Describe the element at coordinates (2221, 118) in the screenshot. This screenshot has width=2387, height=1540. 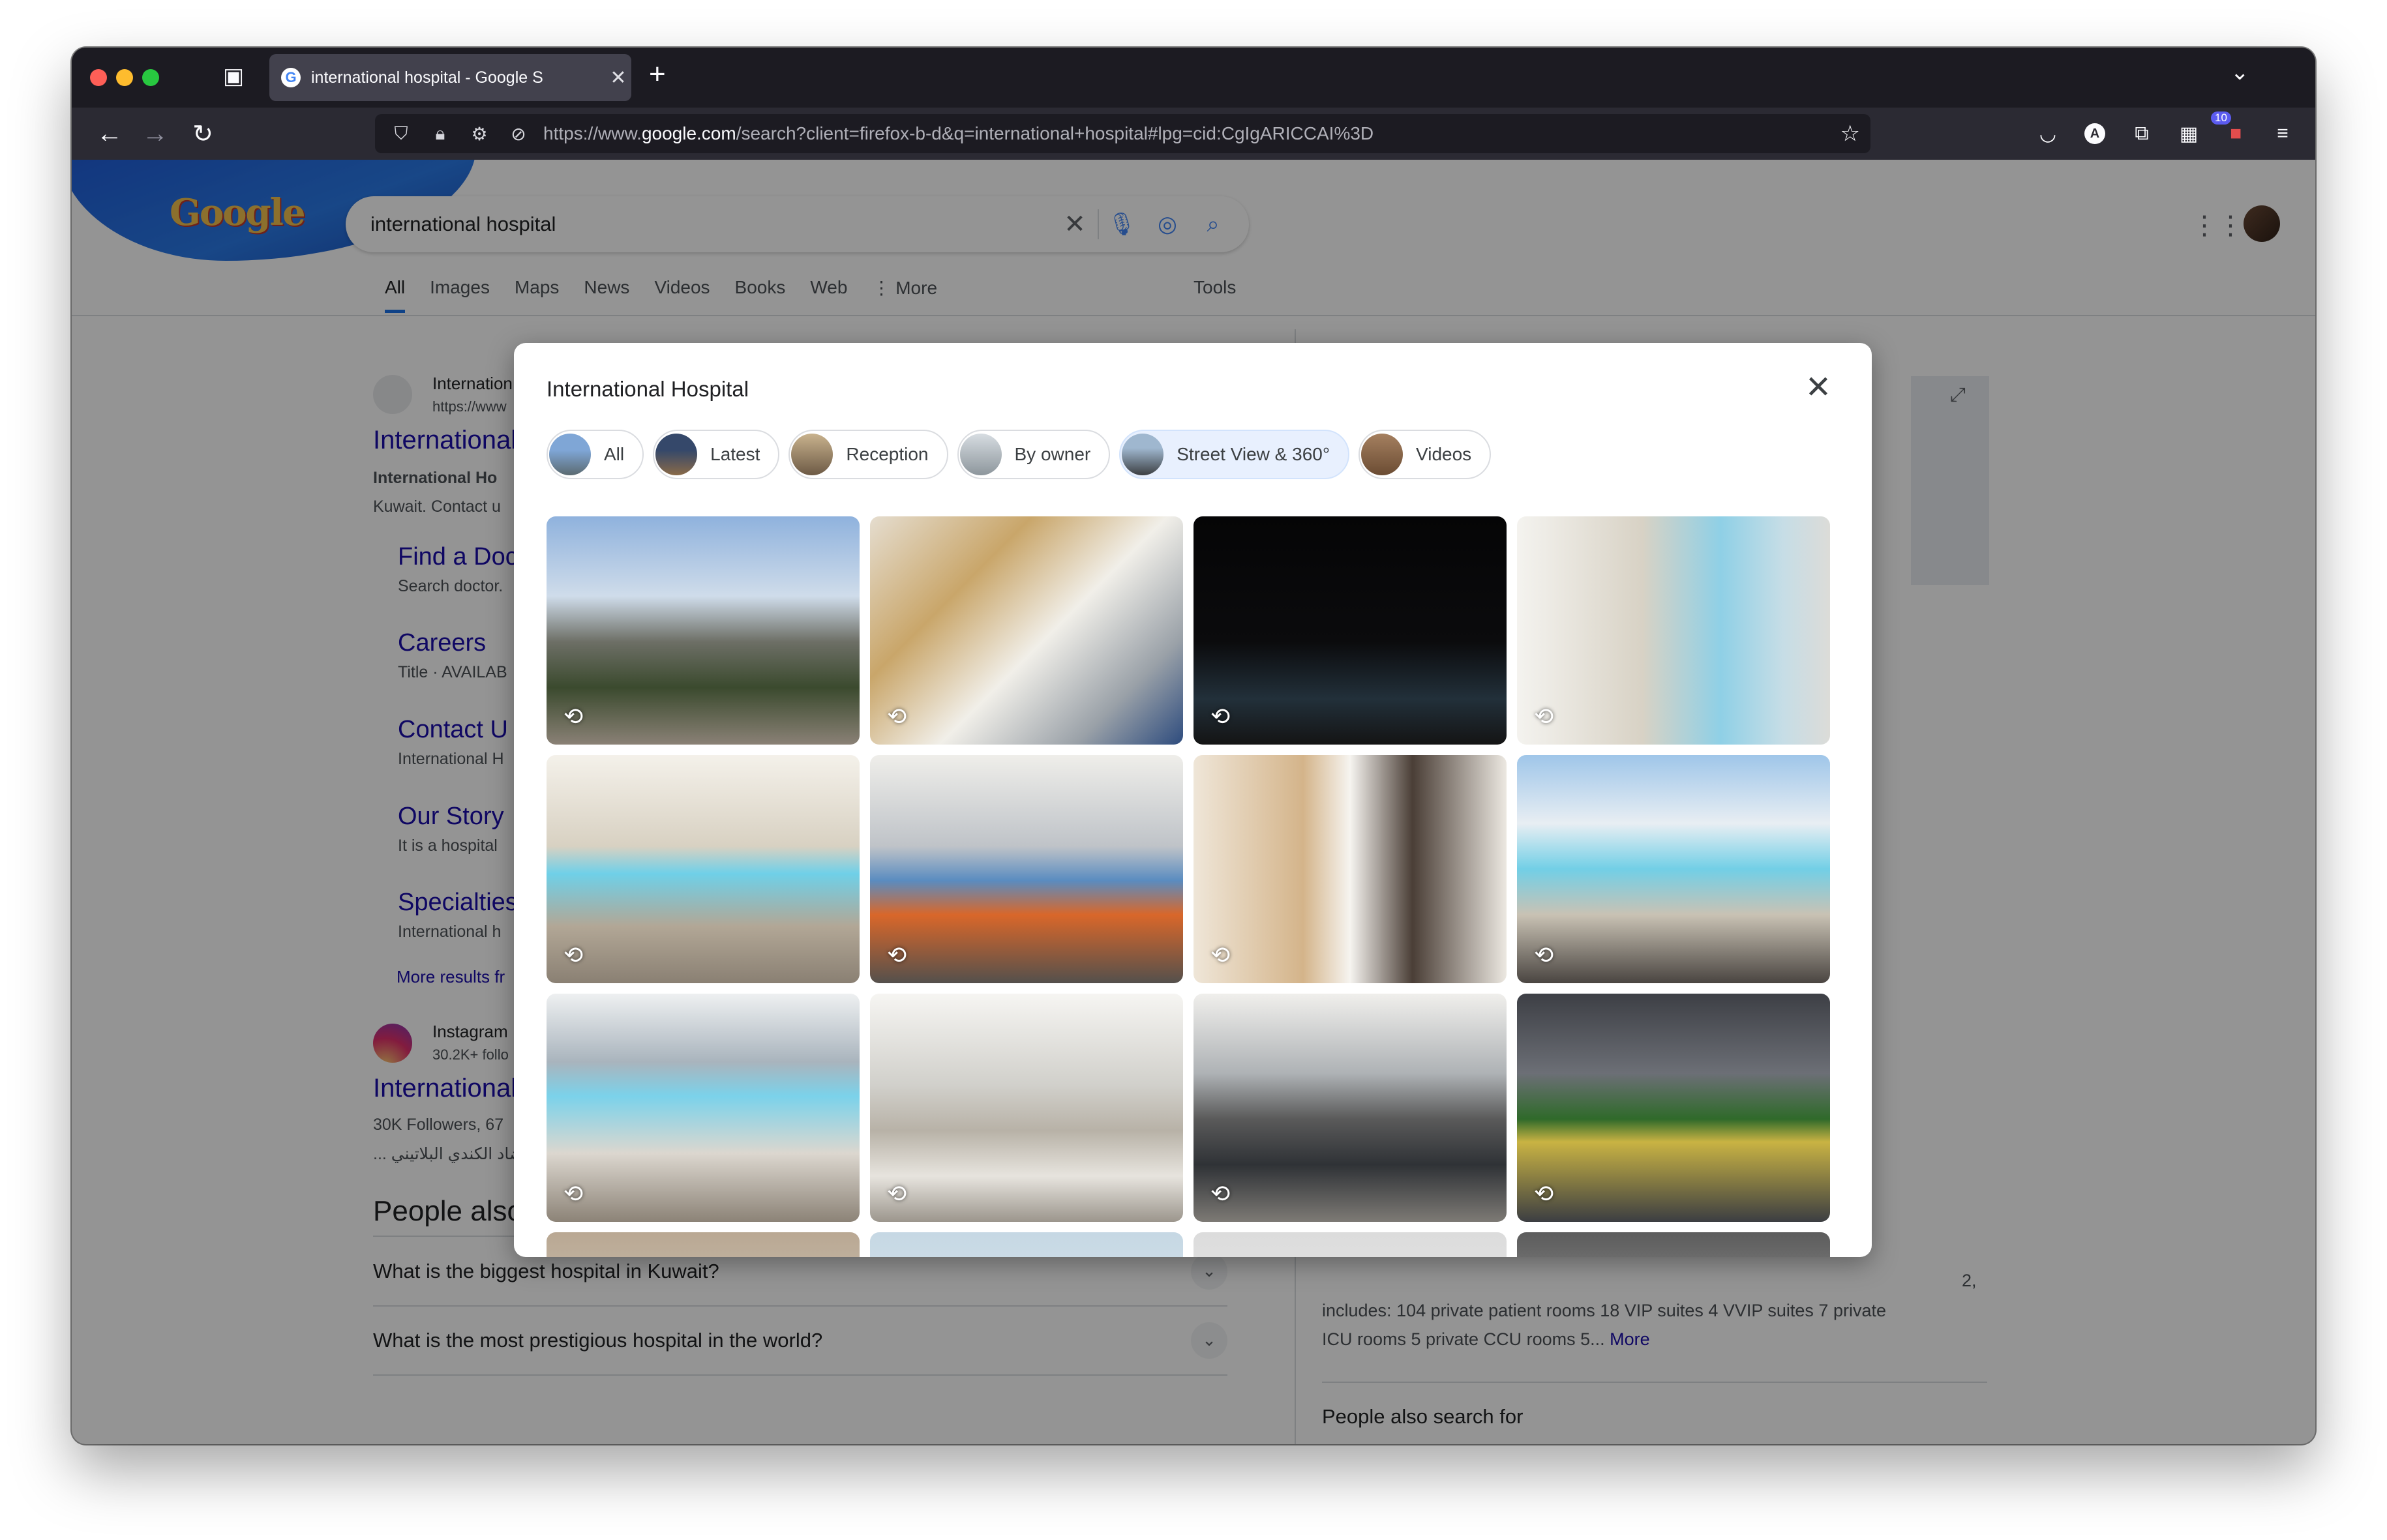
I see `notification-count-badge: 10` at that location.